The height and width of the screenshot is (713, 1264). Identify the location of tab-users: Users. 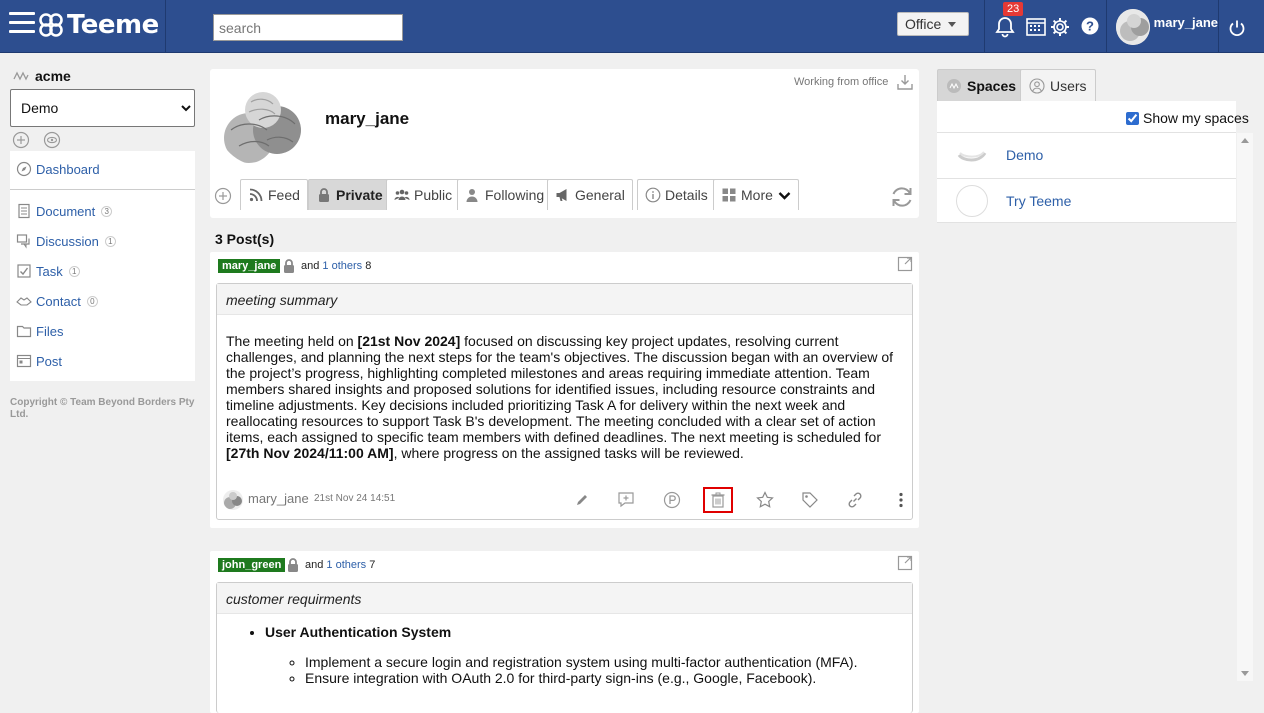
(1058, 85).